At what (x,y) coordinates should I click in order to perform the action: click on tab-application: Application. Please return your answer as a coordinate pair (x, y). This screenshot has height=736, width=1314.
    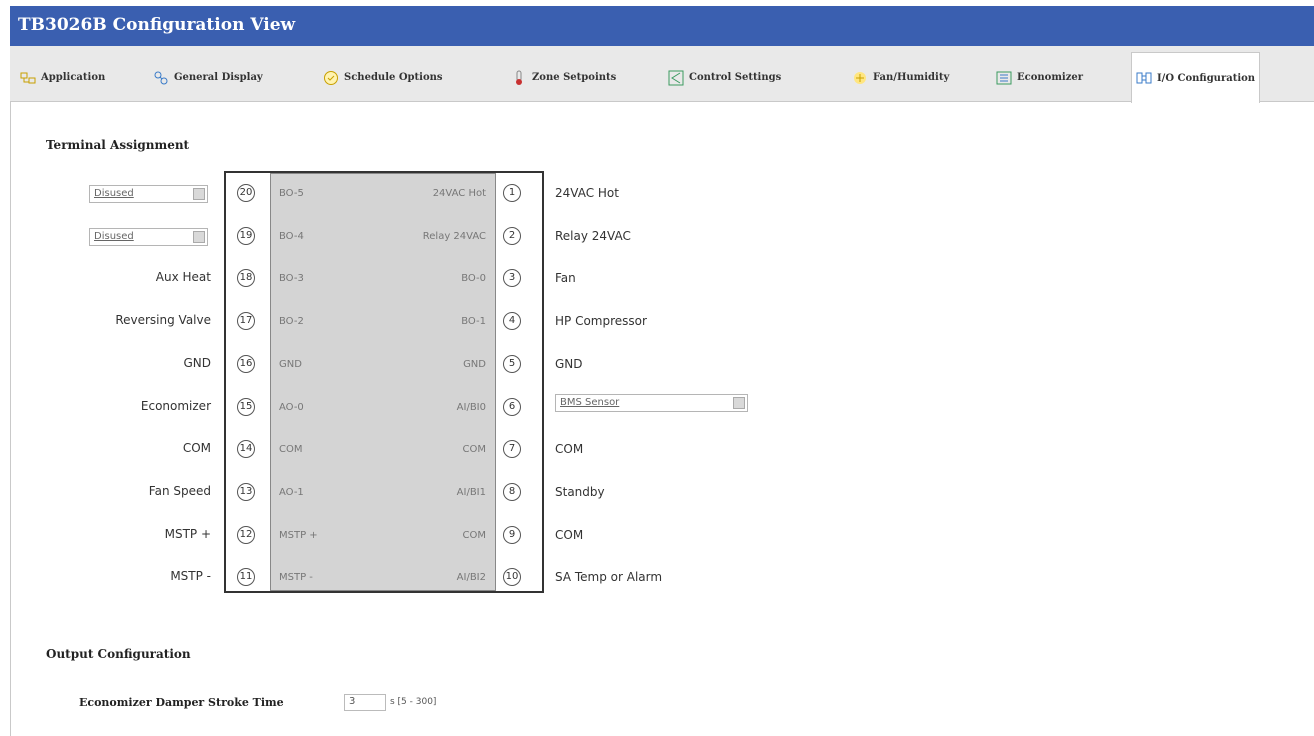
    Looking at the image, I should click on (62, 77).